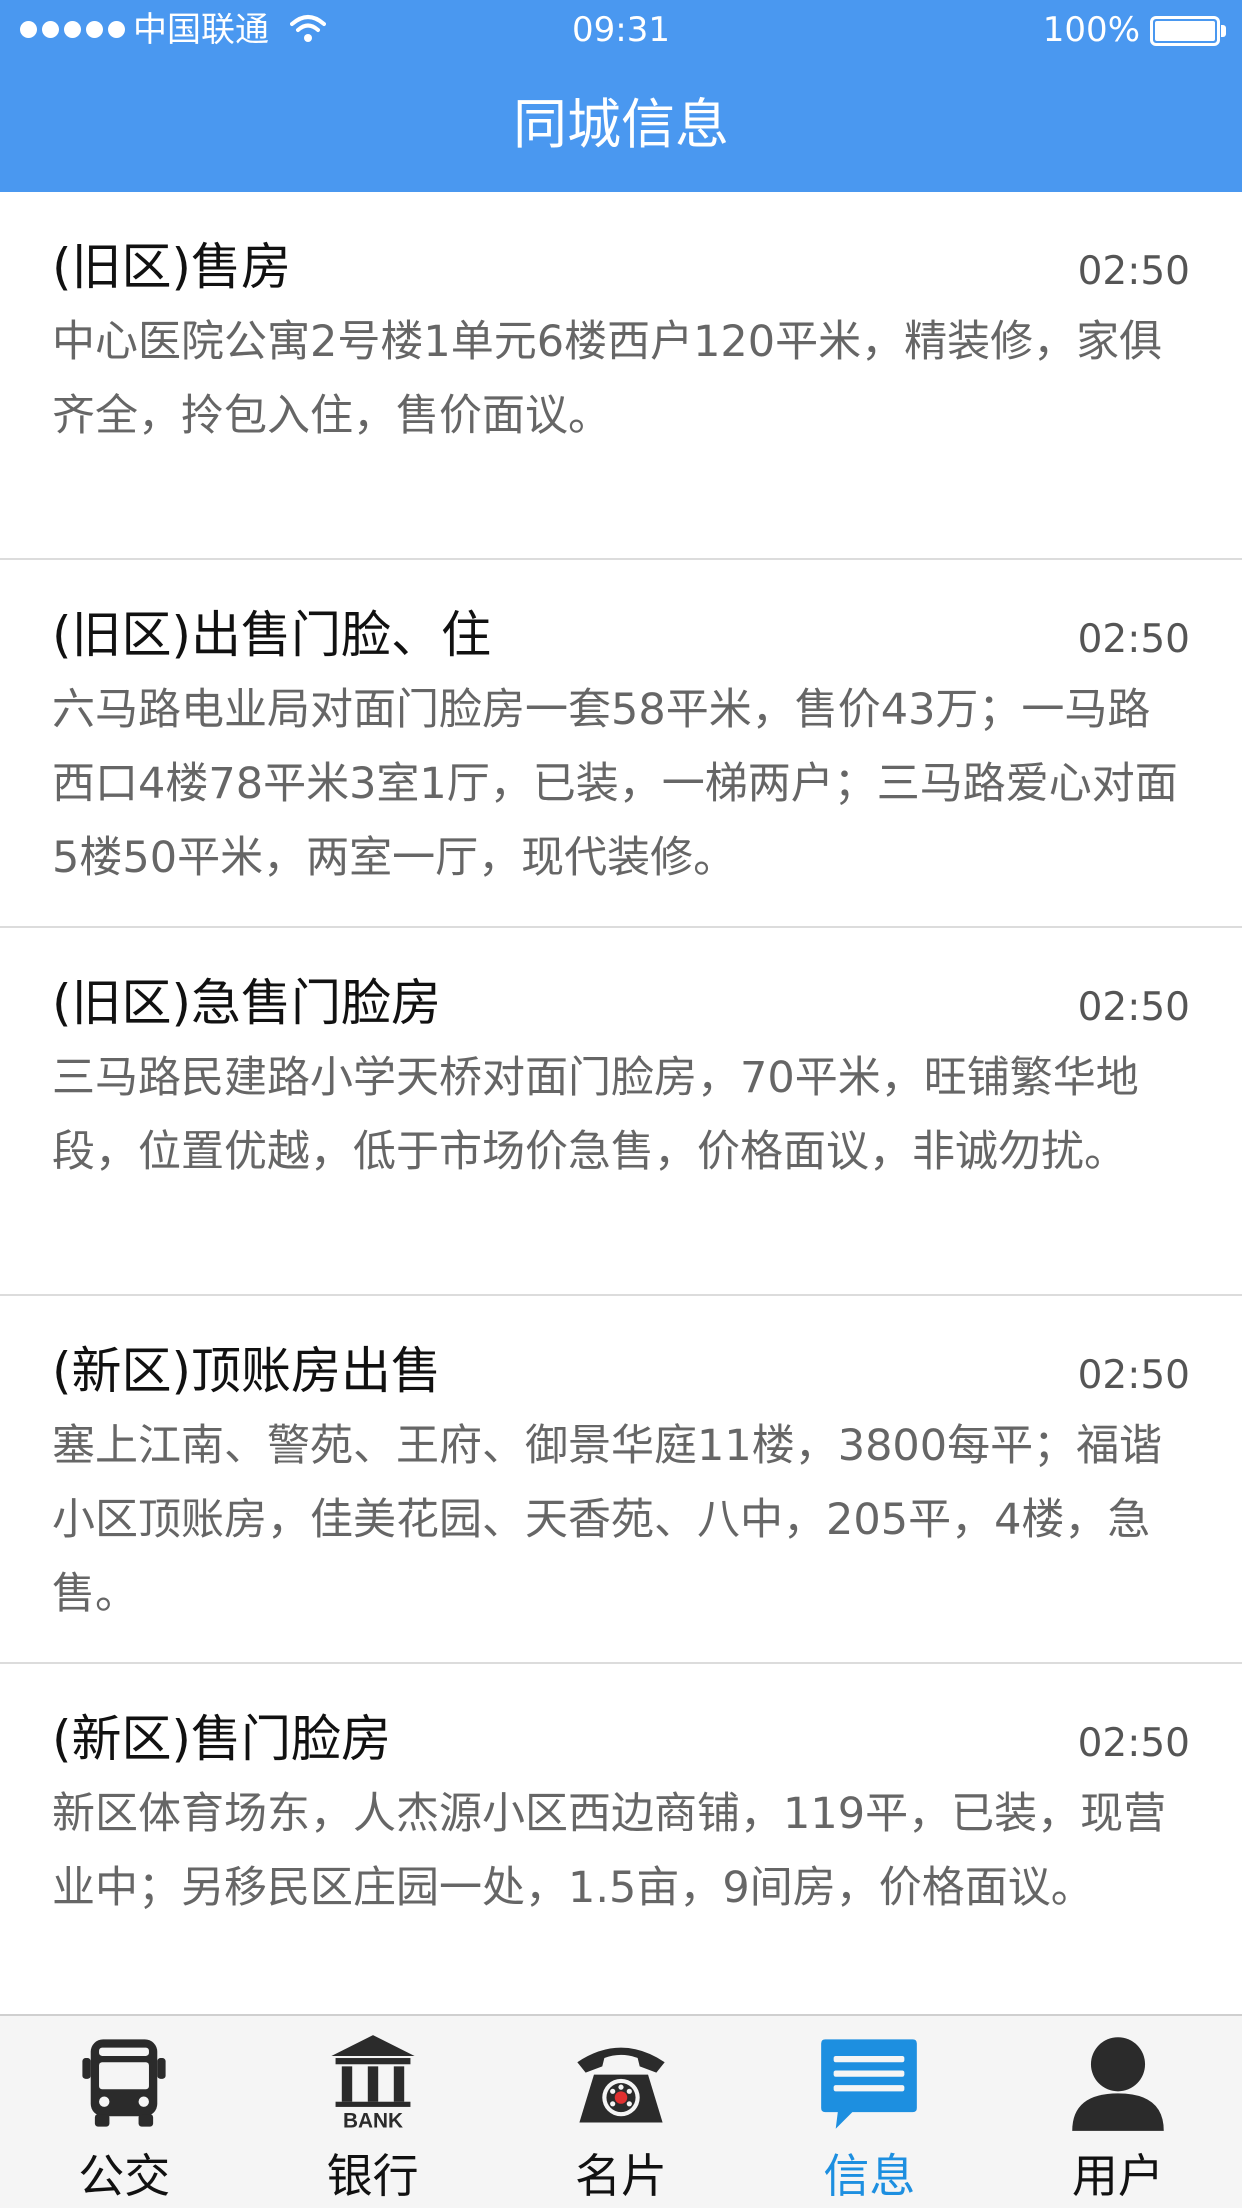  Describe the element at coordinates (172, 267) in the screenshot. I see `item-title: (旧区)售房` at that location.